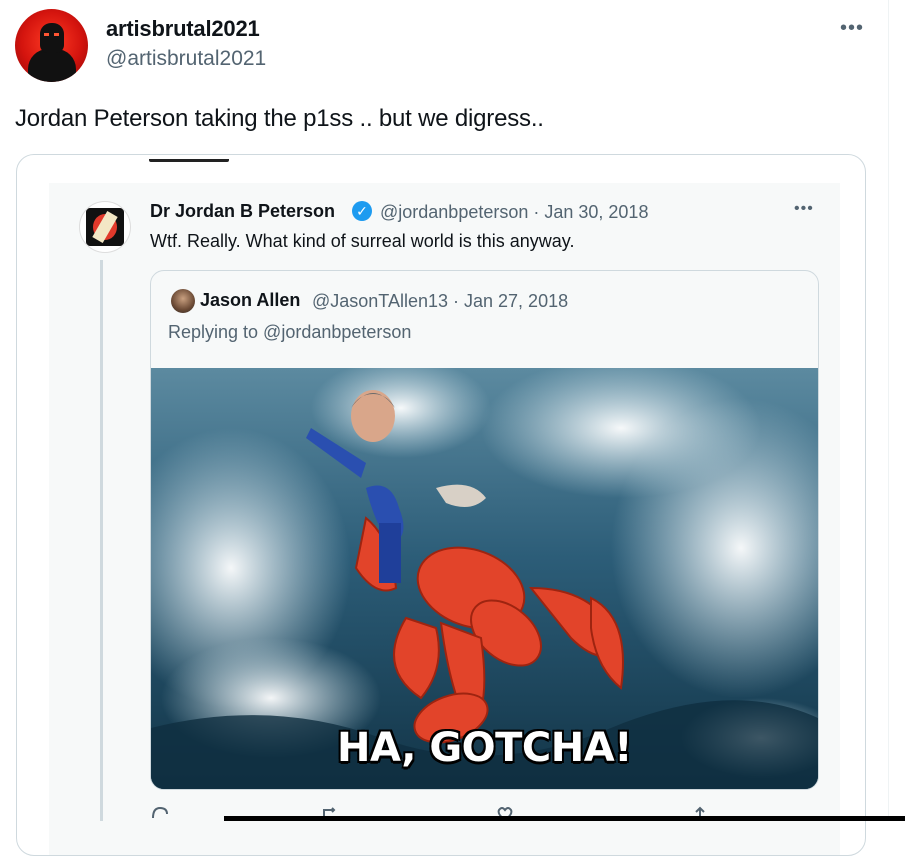  Describe the element at coordinates (51, 45) in the screenshot. I see `avatar` at that location.